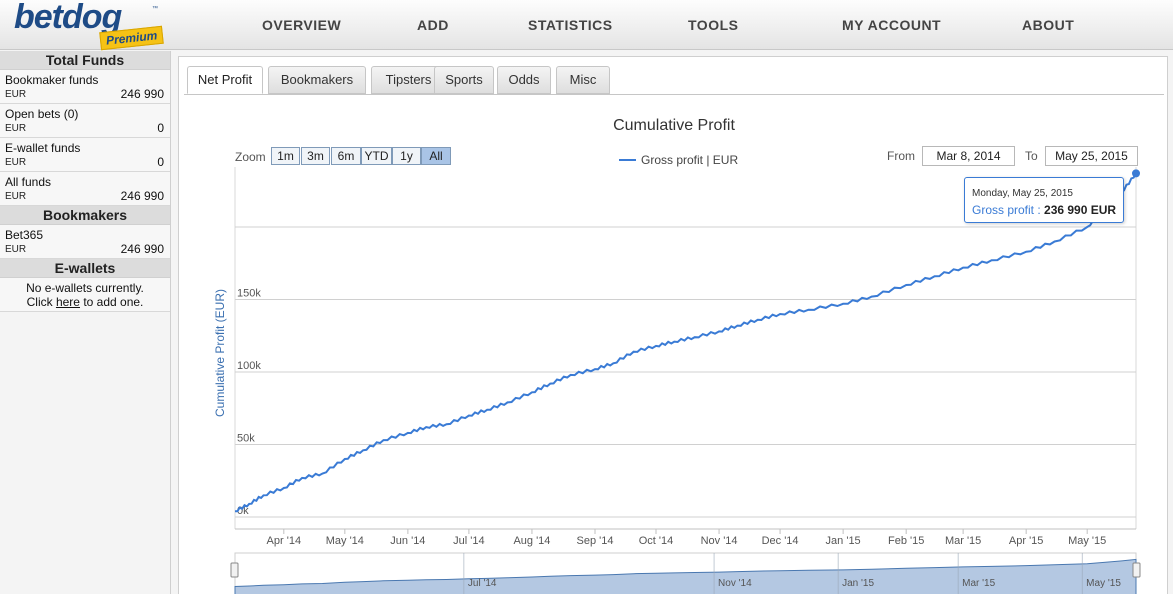 The width and height of the screenshot is (1173, 594). What do you see at coordinates (978, 583) in the screenshot?
I see `navigator-tick-label: Mar '15` at bounding box center [978, 583].